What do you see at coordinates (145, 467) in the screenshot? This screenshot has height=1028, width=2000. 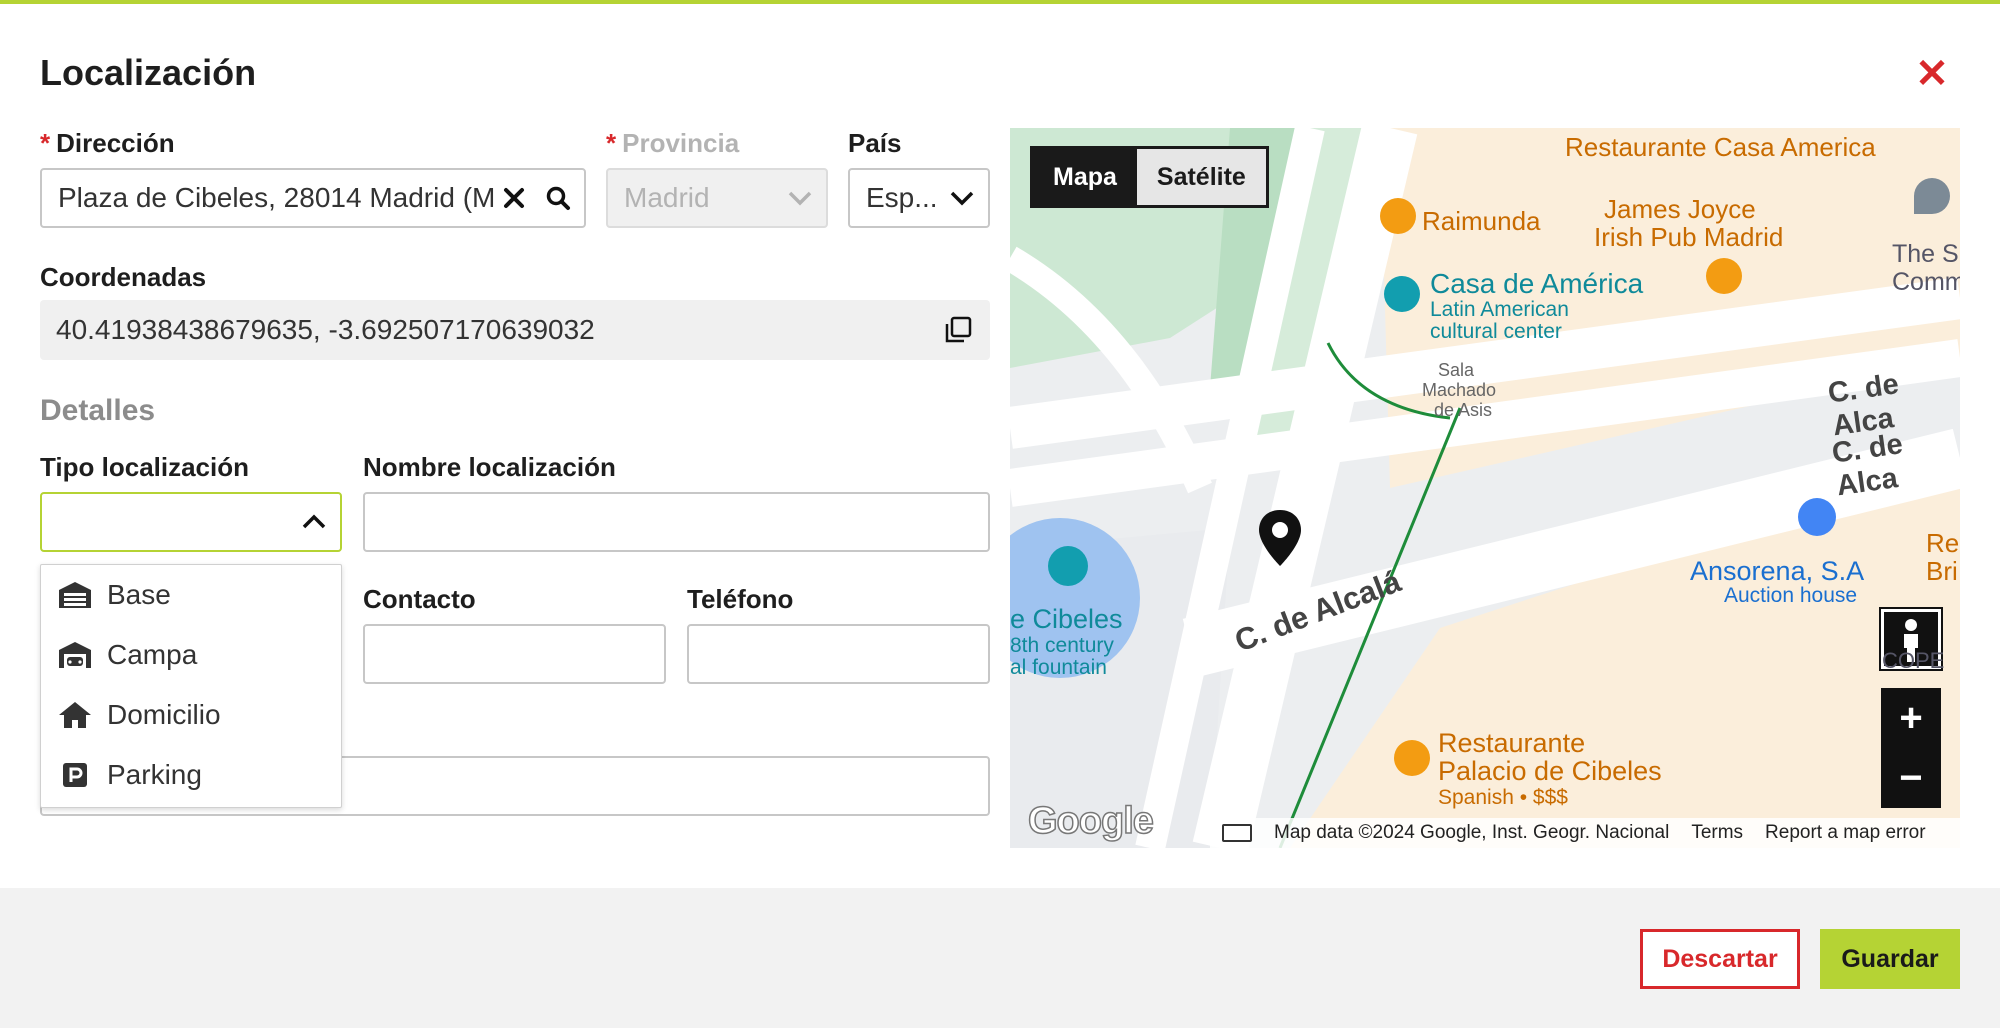 I see `tipo-localizacion-label: Tipo localización` at bounding box center [145, 467].